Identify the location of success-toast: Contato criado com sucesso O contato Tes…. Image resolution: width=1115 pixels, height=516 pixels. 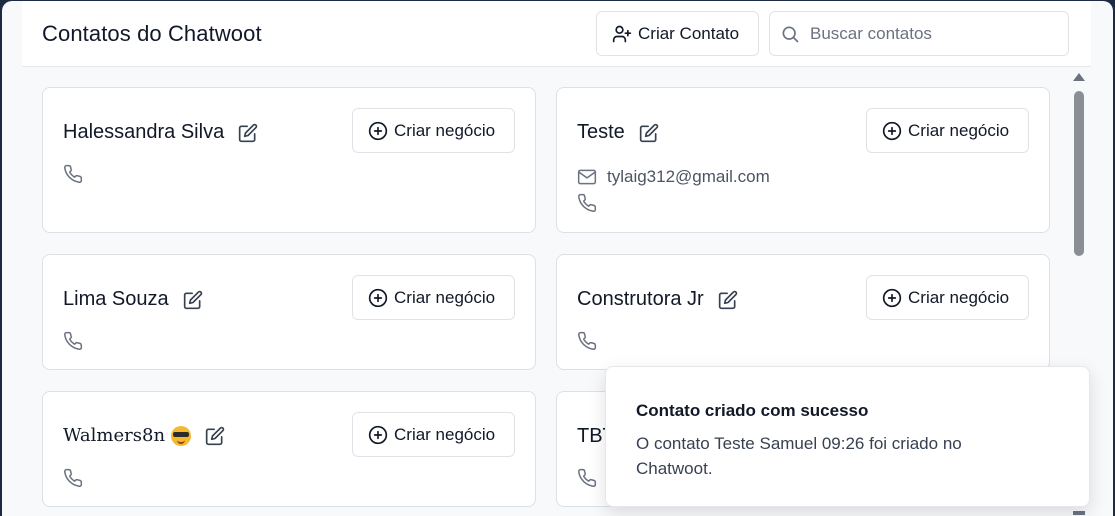
(847, 436).